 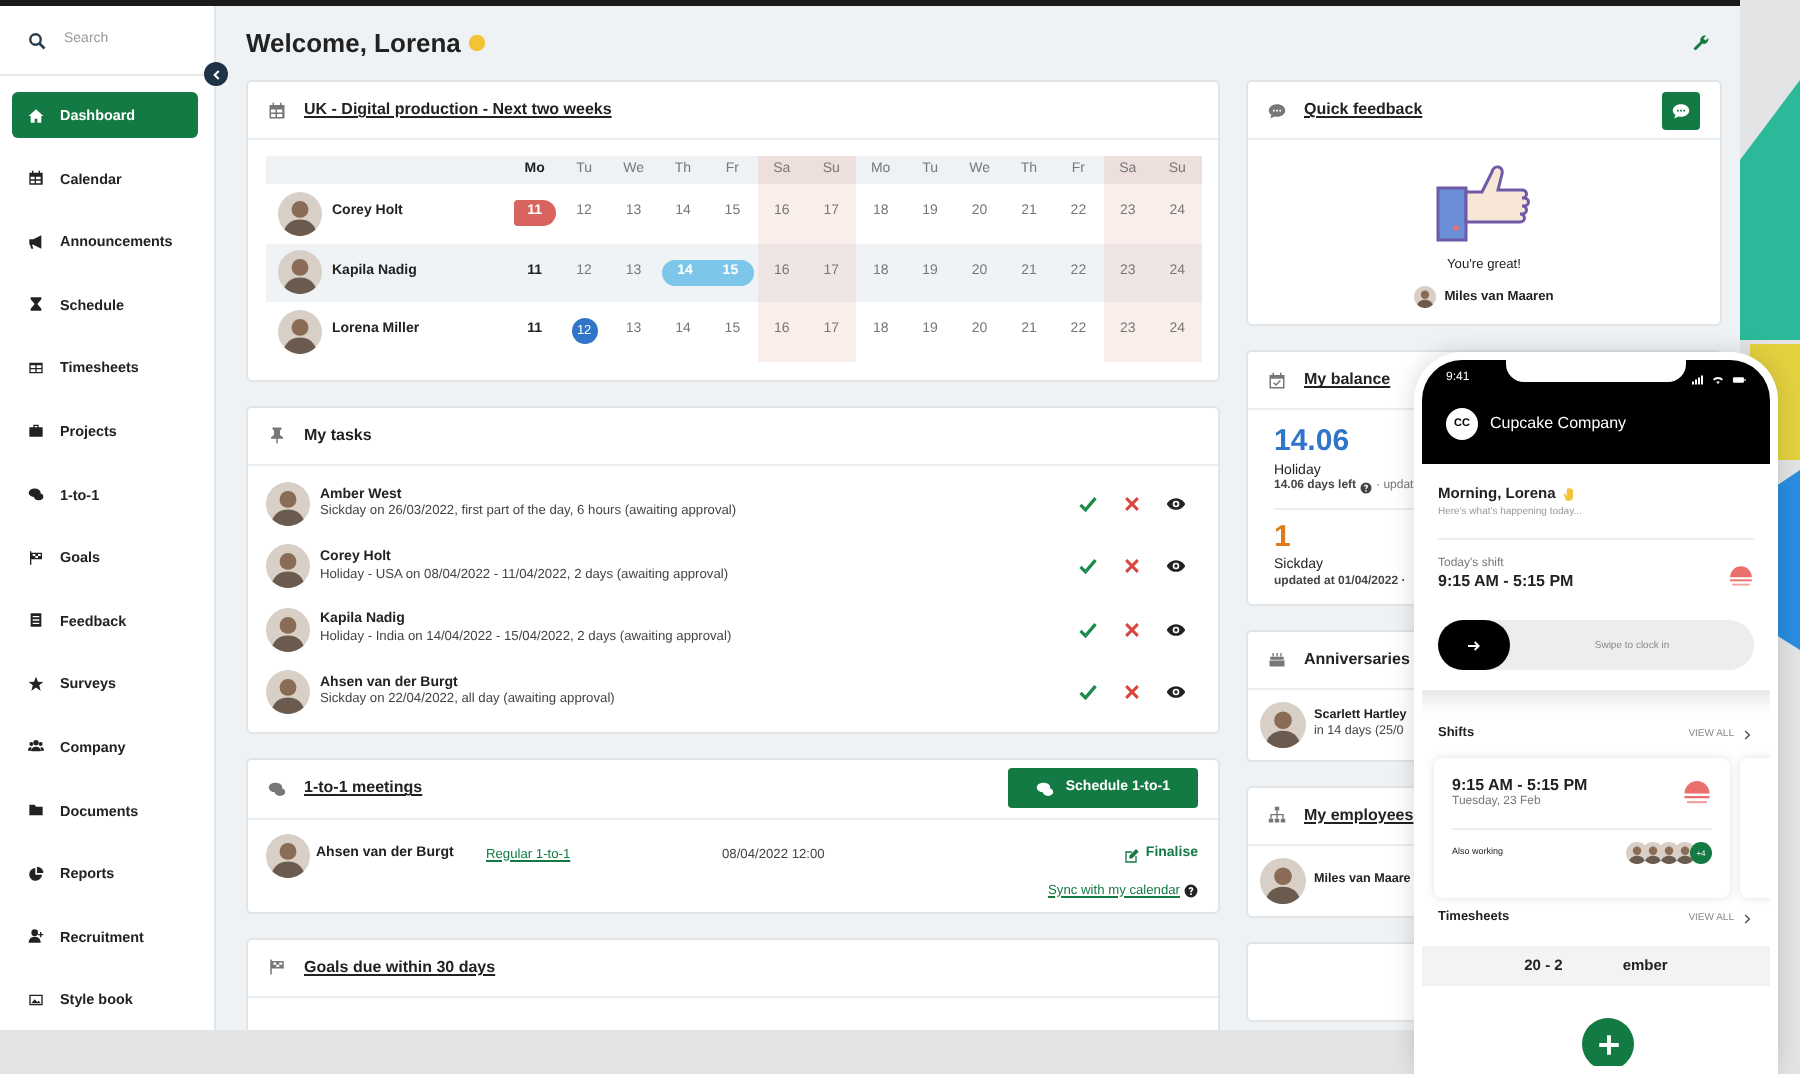 I want to click on home-icon, so click(x=36, y=115).